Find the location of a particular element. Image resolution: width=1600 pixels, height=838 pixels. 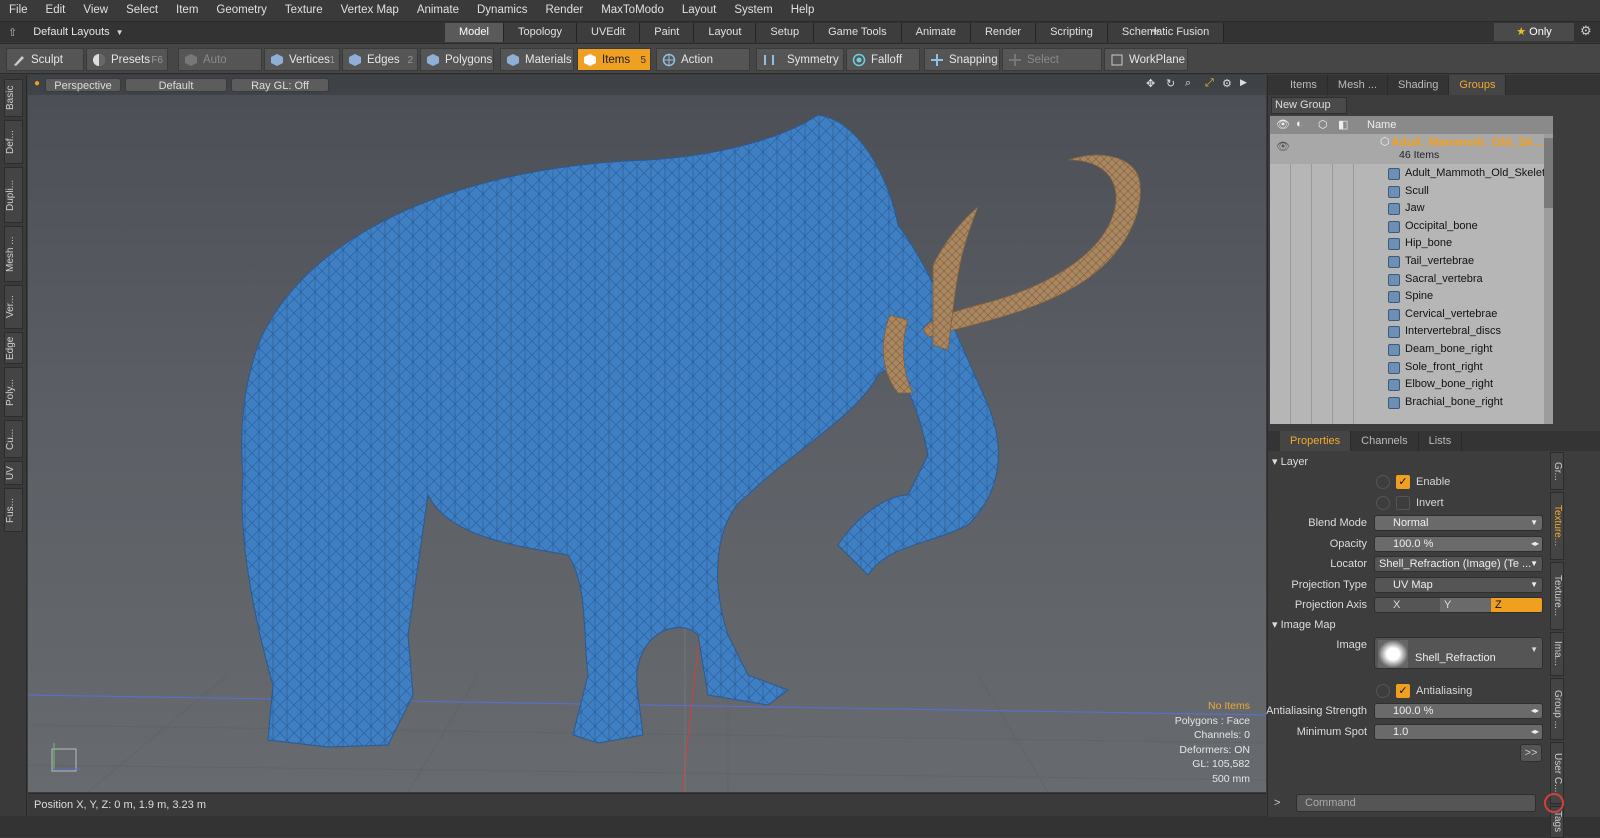

new-group-button: New Group is located at coordinates (1309, 105).